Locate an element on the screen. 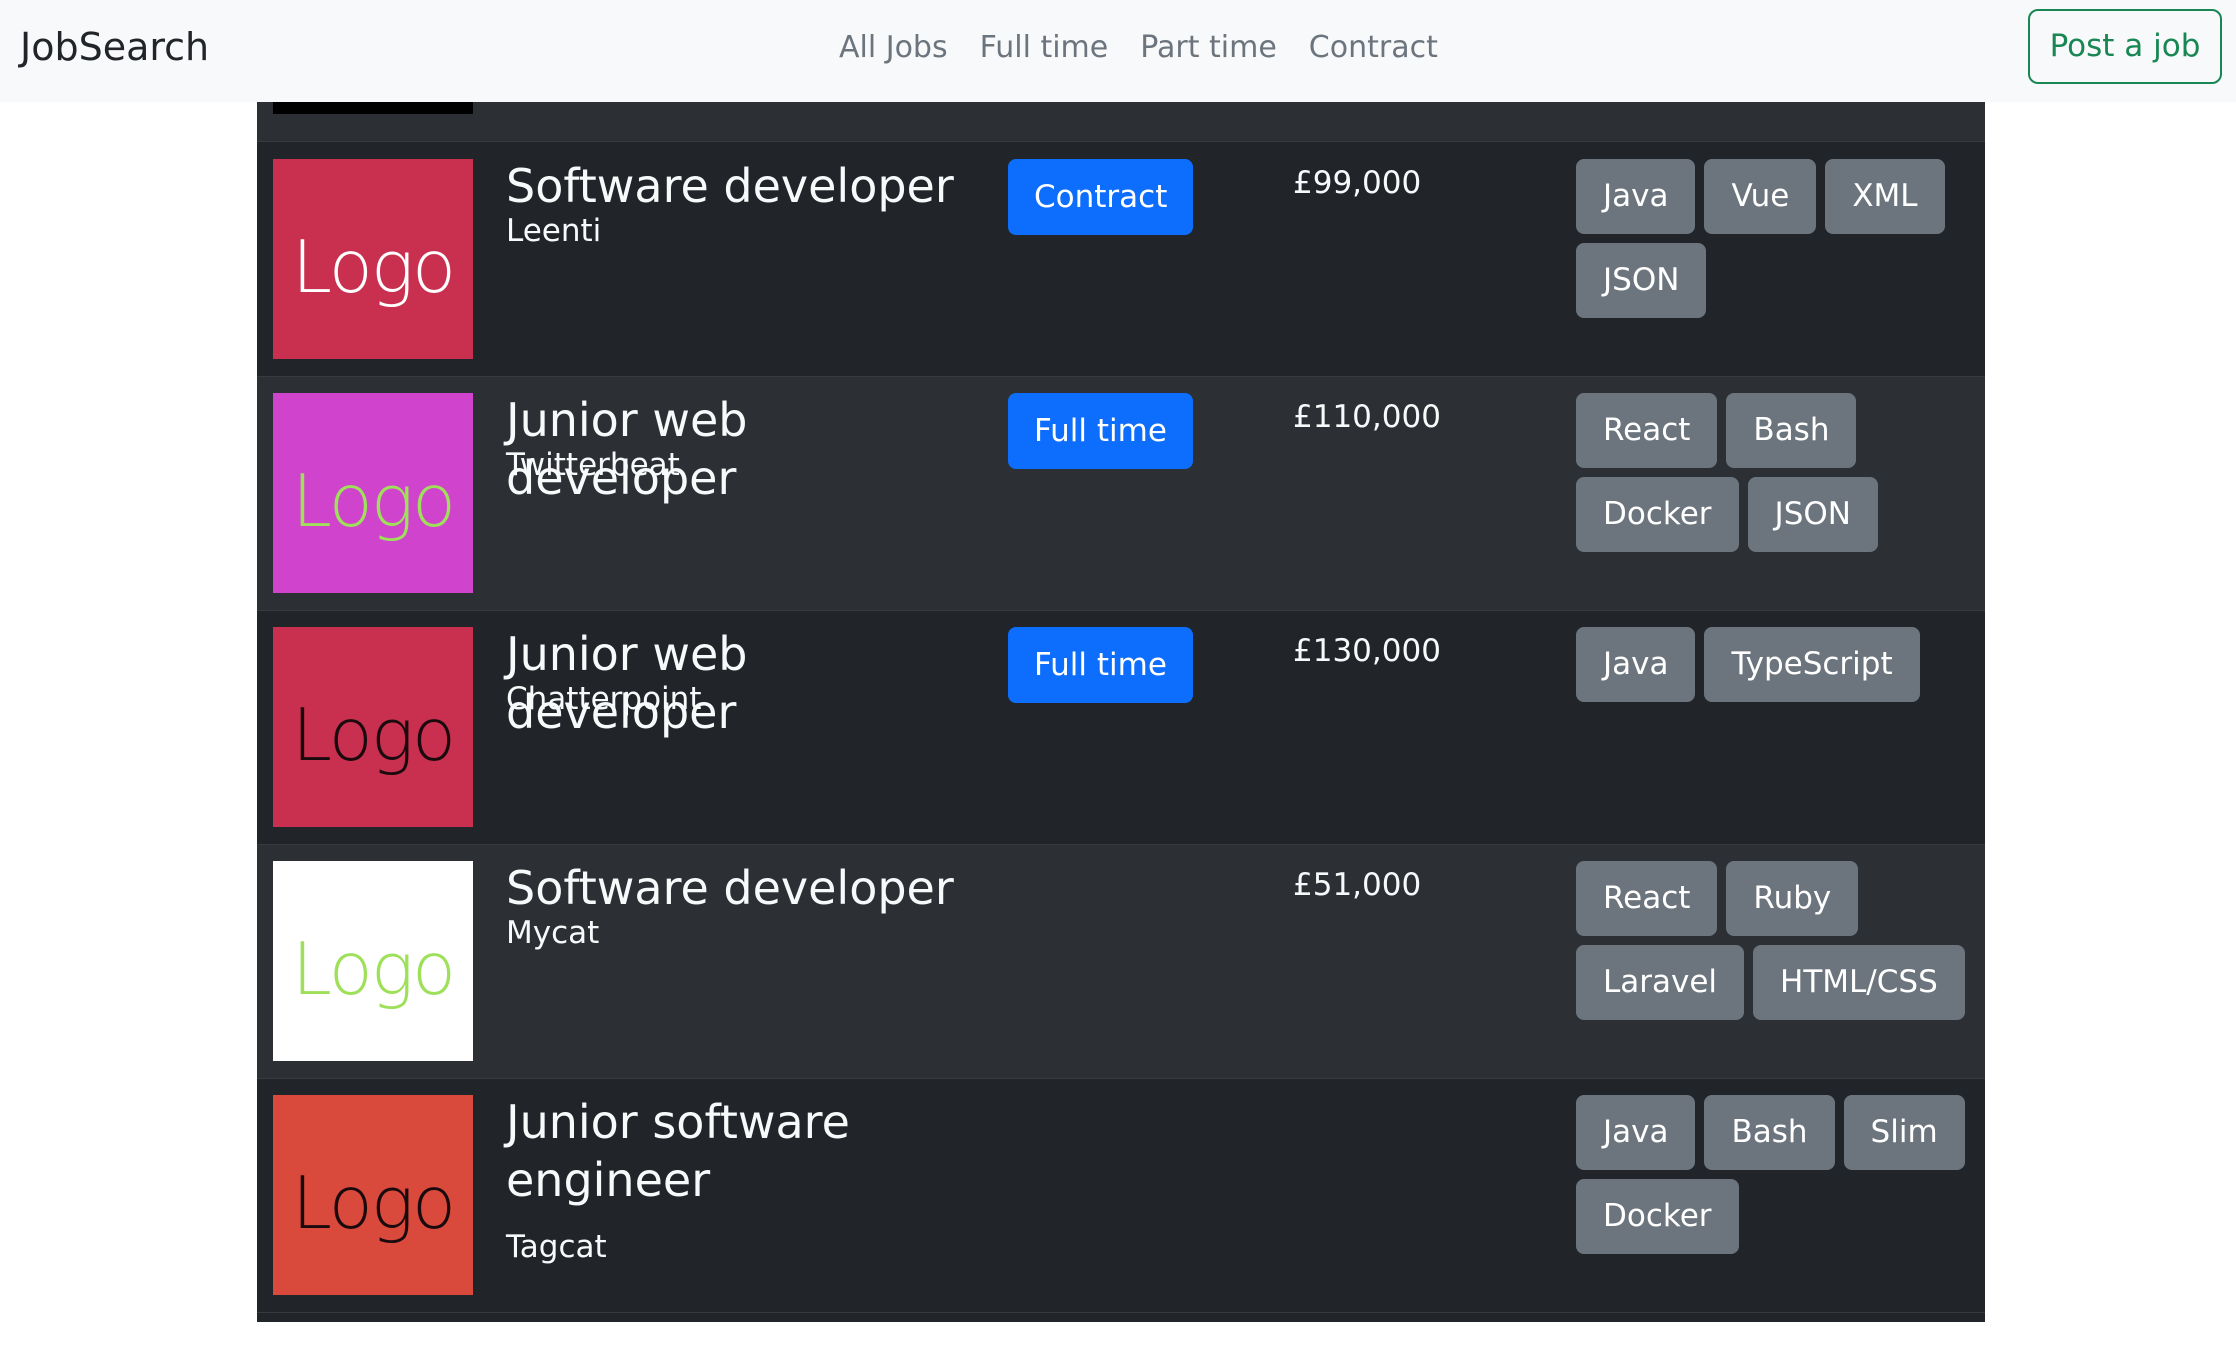 The width and height of the screenshot is (2236, 1352). company-name: Tagcat is located at coordinates (556, 1247).